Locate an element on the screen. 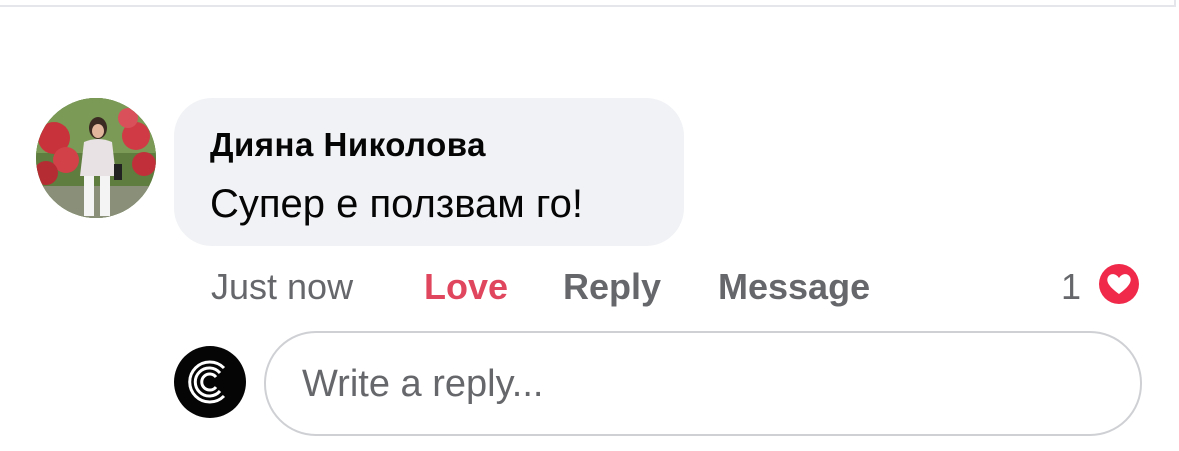 The width and height of the screenshot is (1179, 451). commenter-avatar is located at coordinates (96, 158).